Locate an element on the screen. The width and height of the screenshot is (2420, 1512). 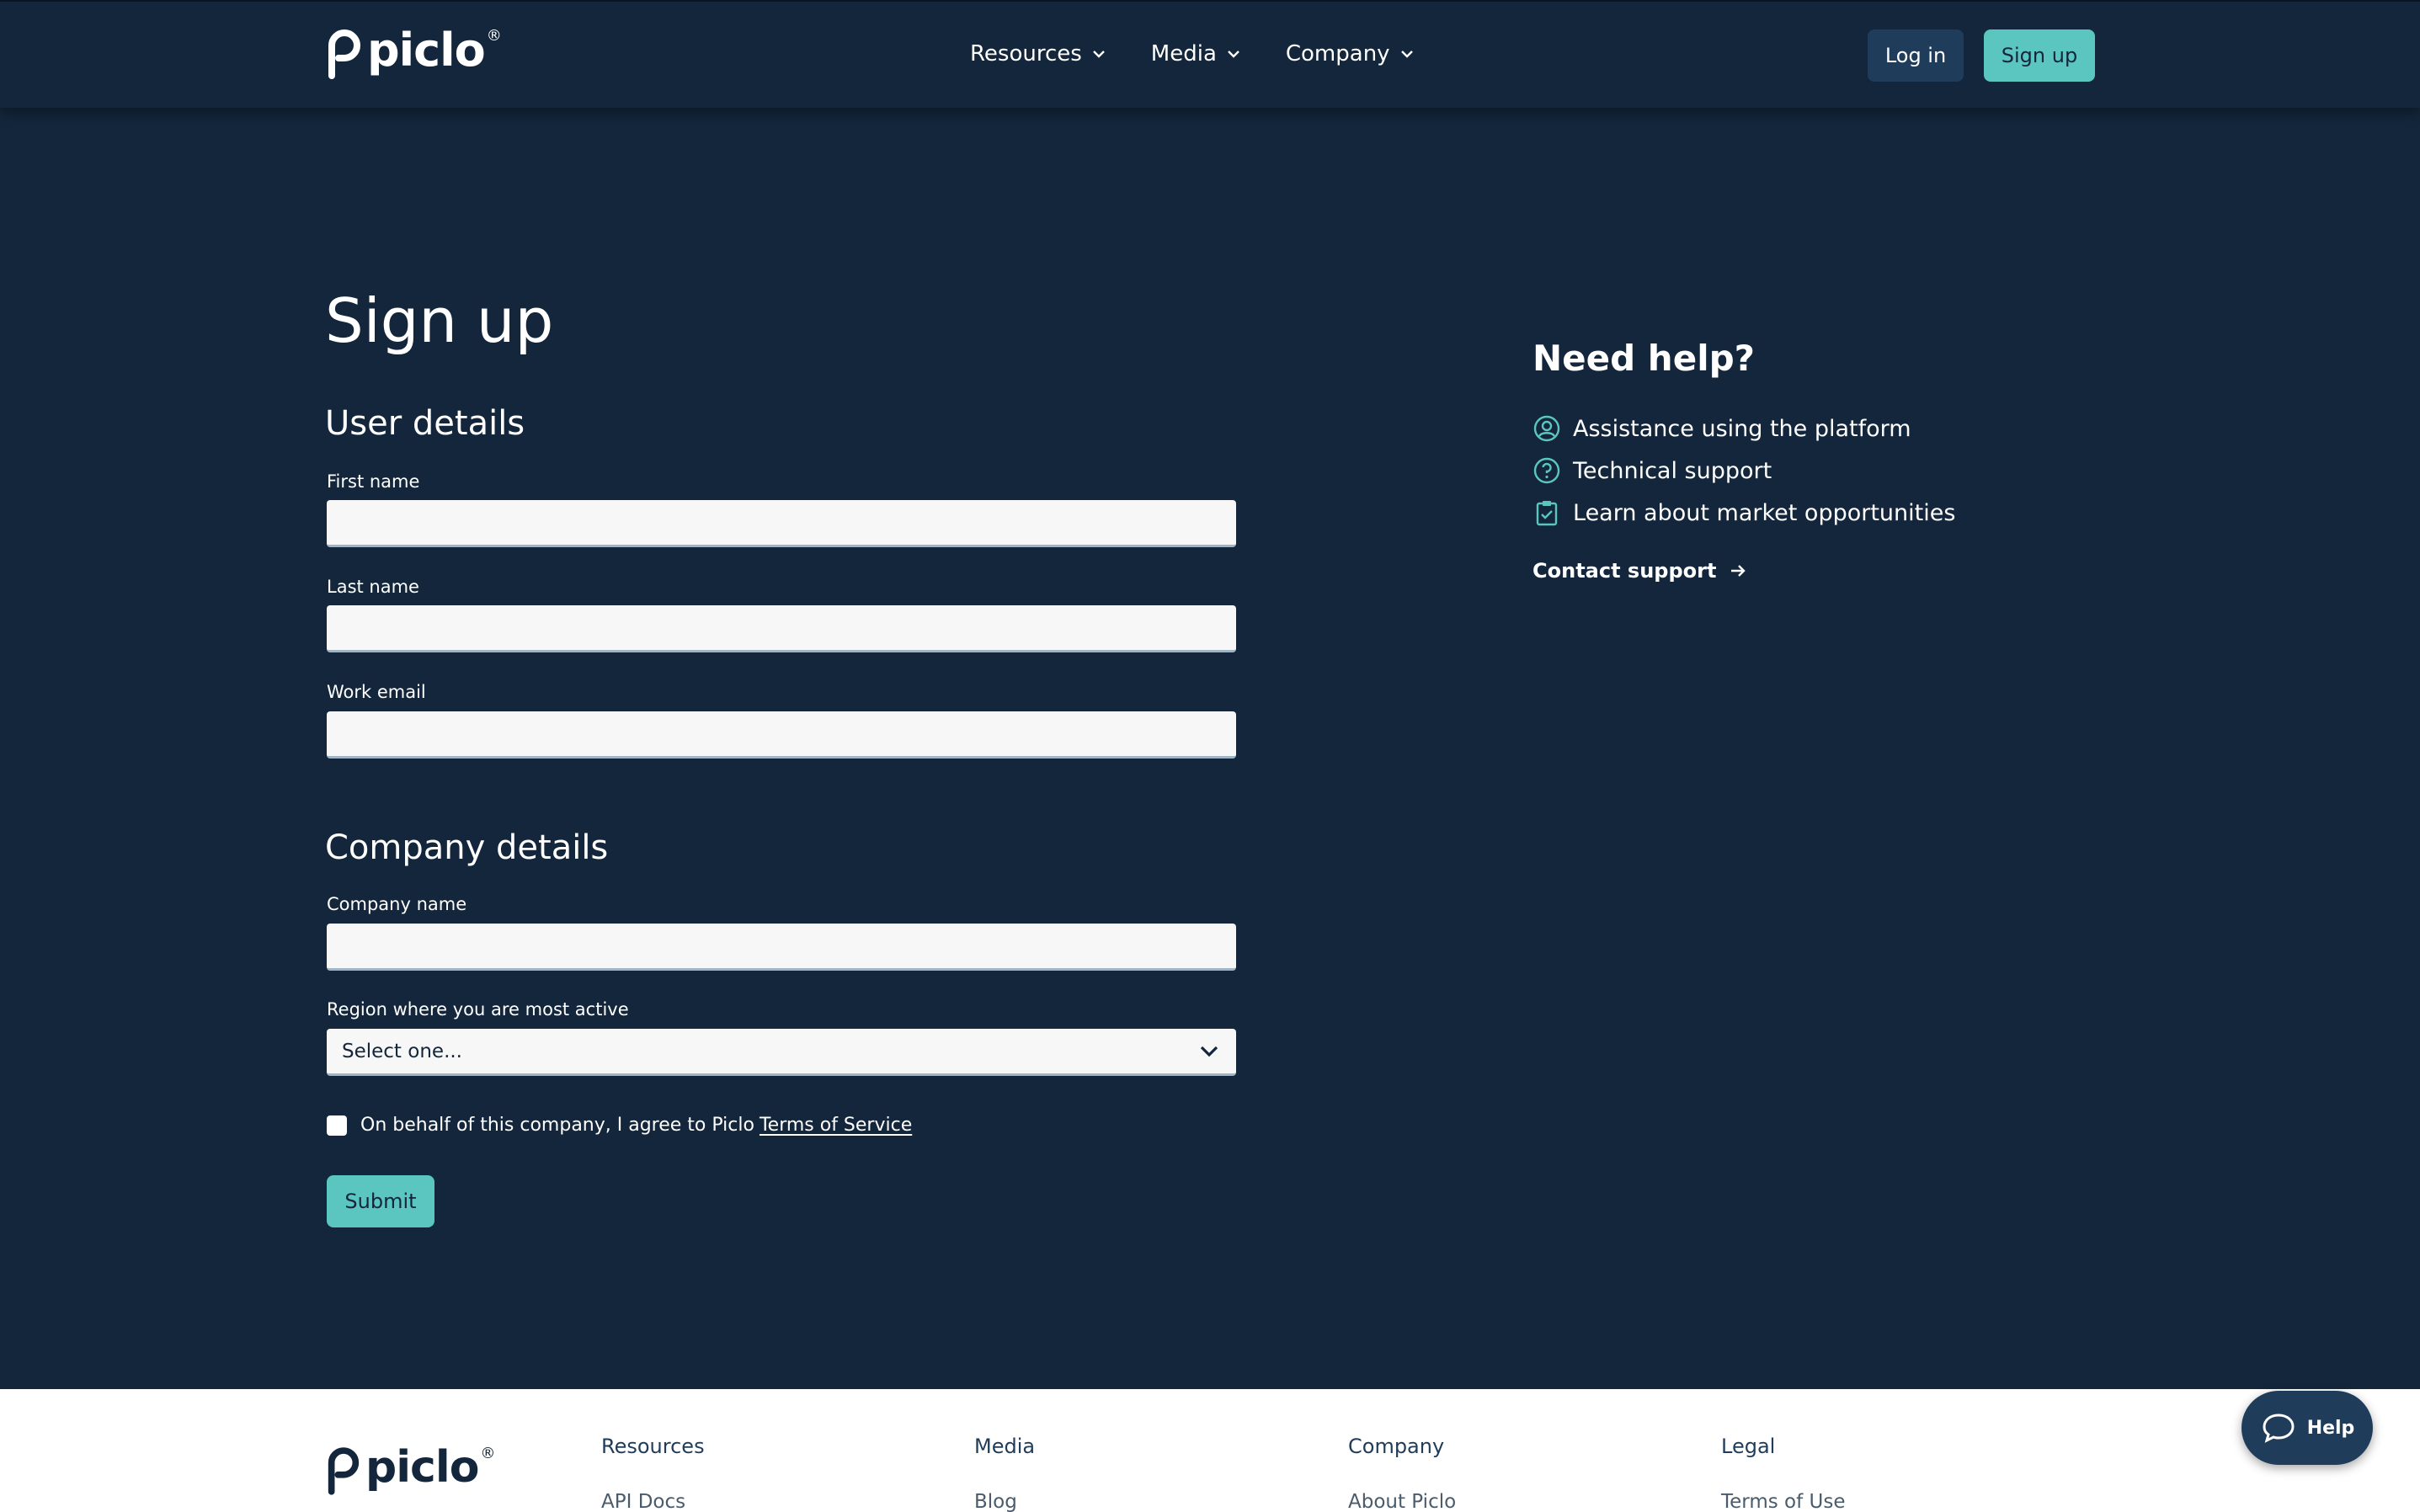
chat-bubble-icon is located at coordinates (2279, 1429).